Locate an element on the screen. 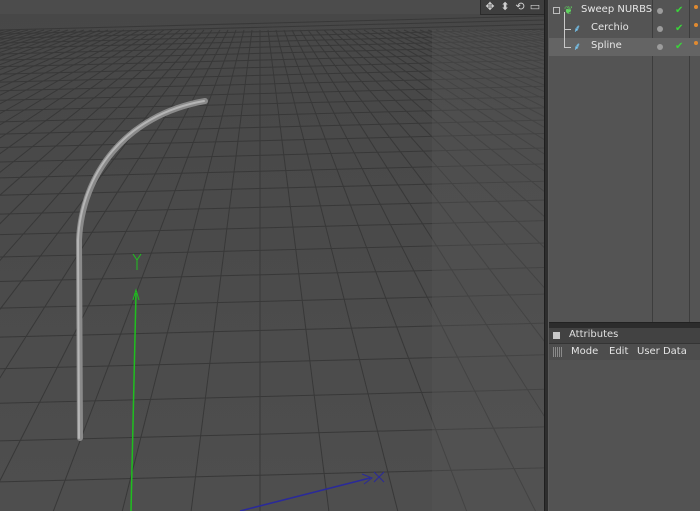 Image resolution: width=700 pixels, height=511 pixels. collapse-toggle is located at coordinates (556, 10).